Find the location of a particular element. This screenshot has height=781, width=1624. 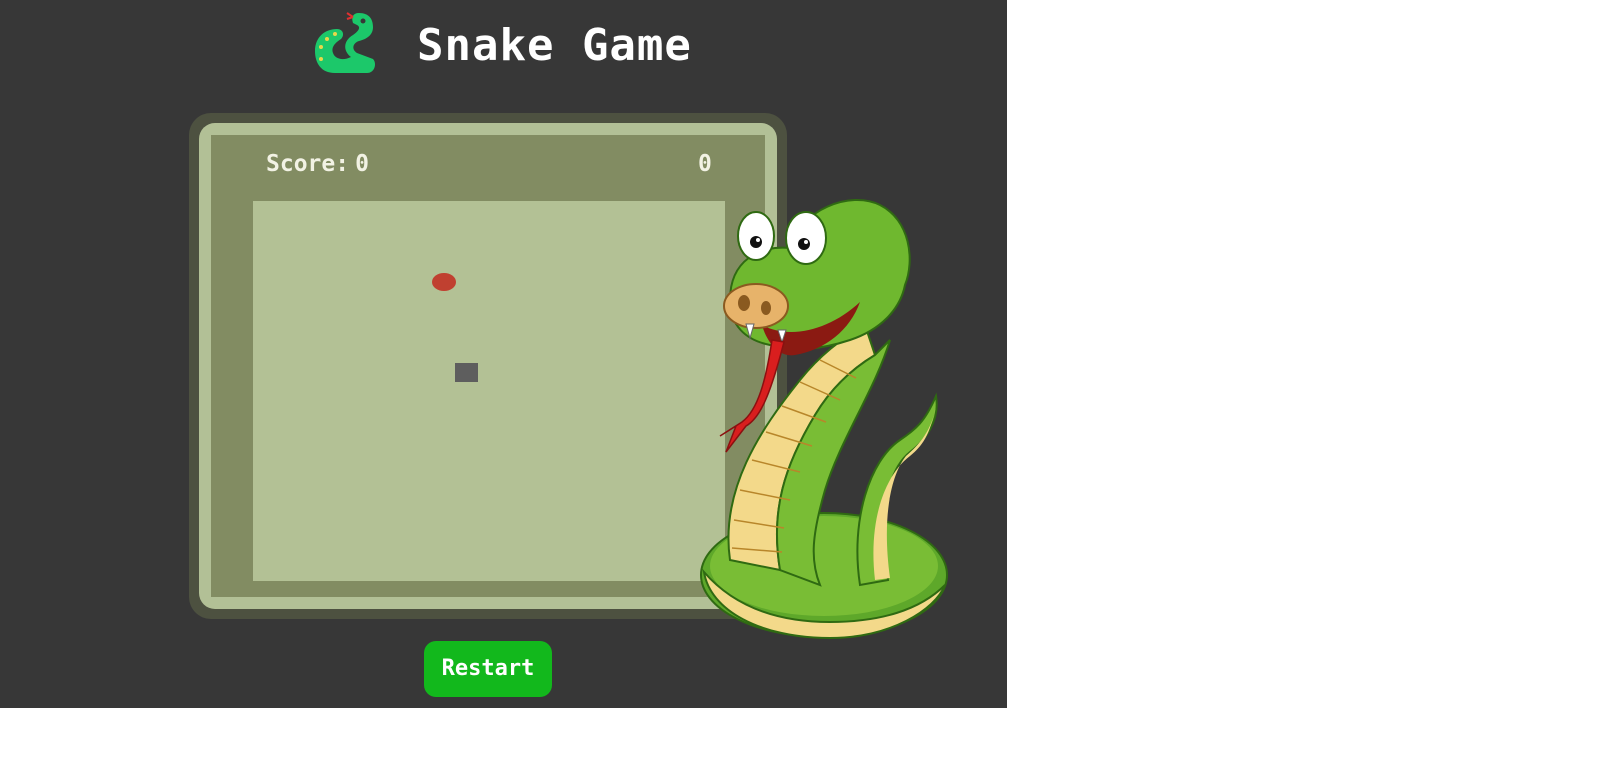

apple-icon is located at coordinates (444, 282).